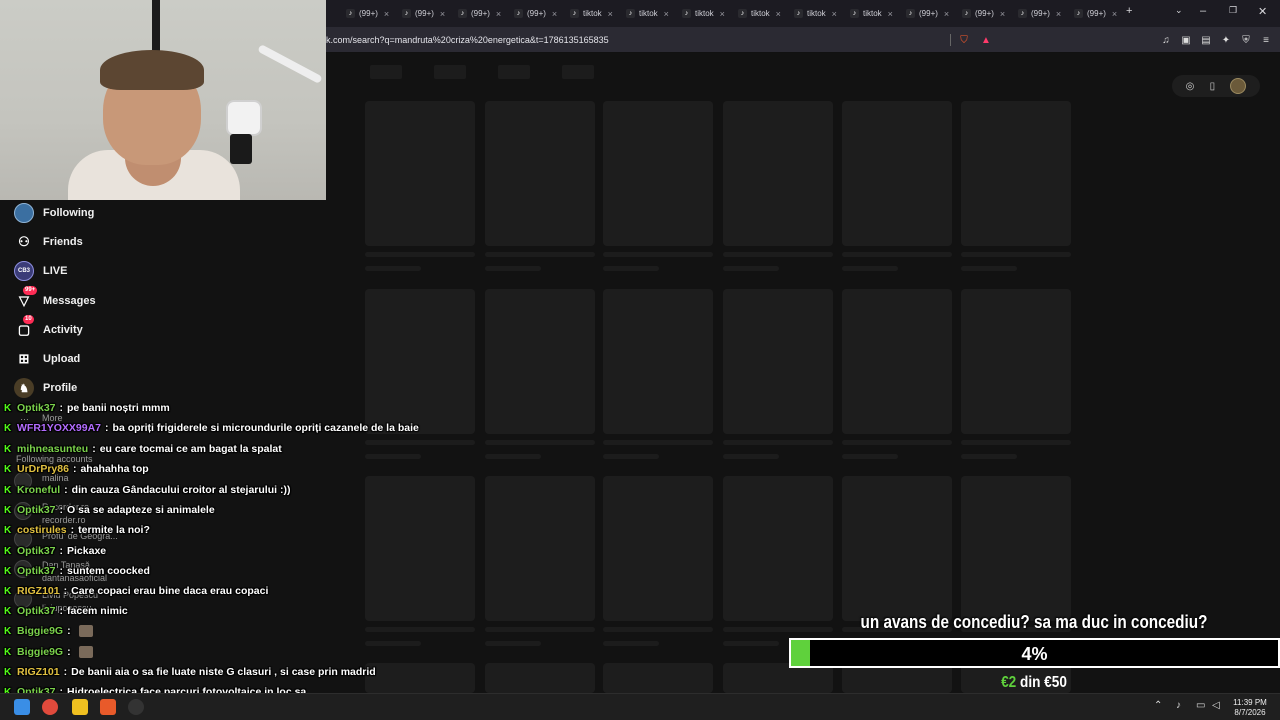 The height and width of the screenshot is (720, 1280). I want to click on brave-icon, so click(108, 707).